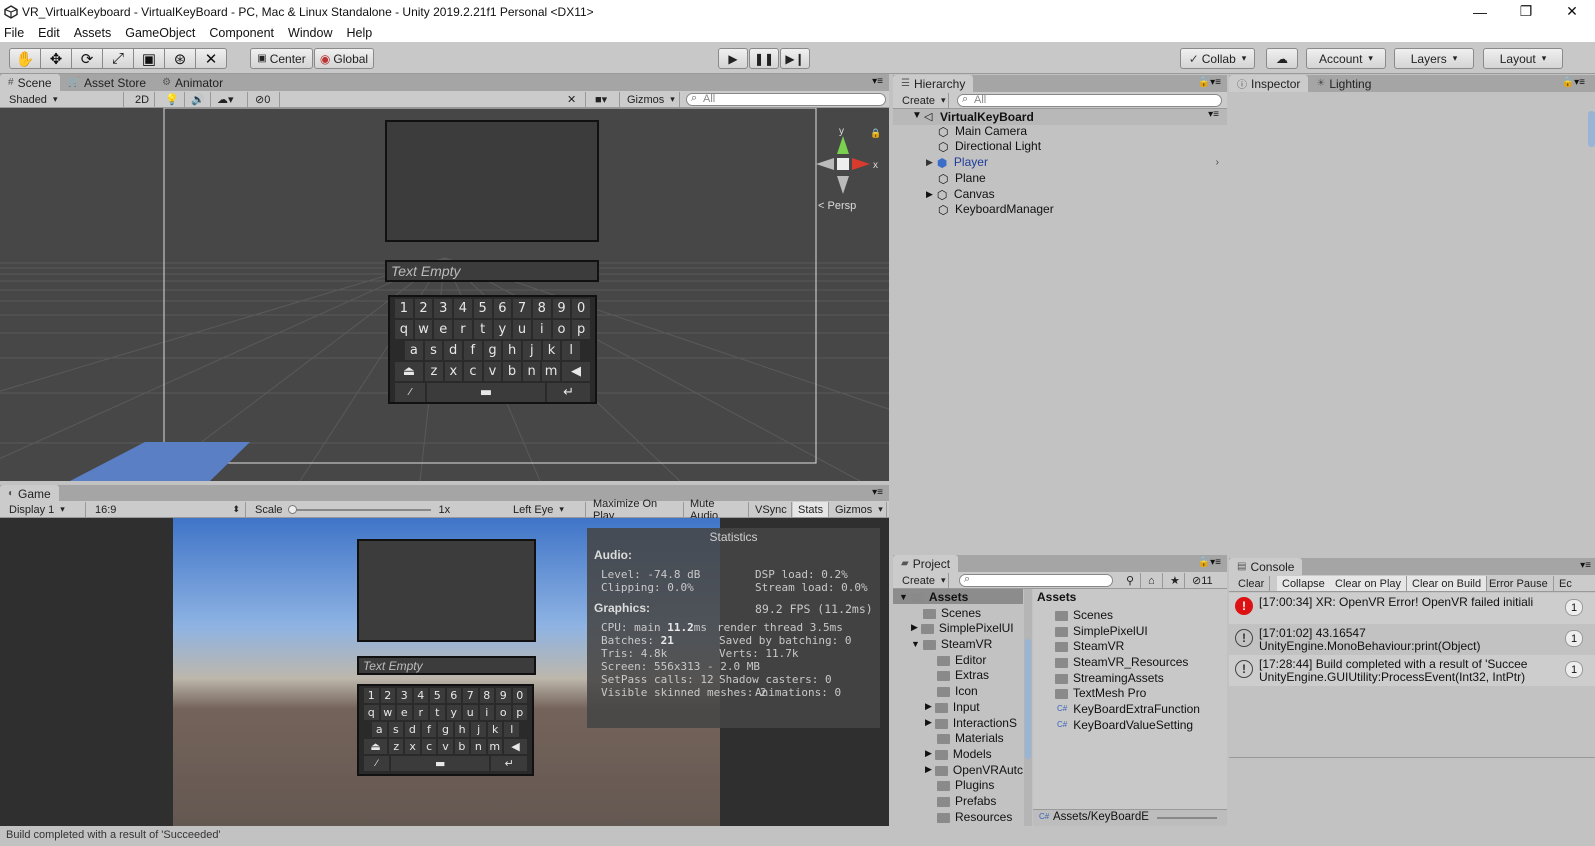 The height and width of the screenshot is (846, 1595). What do you see at coordinates (1304, 583) in the screenshot?
I see `console-collapse-button: Collapse` at bounding box center [1304, 583].